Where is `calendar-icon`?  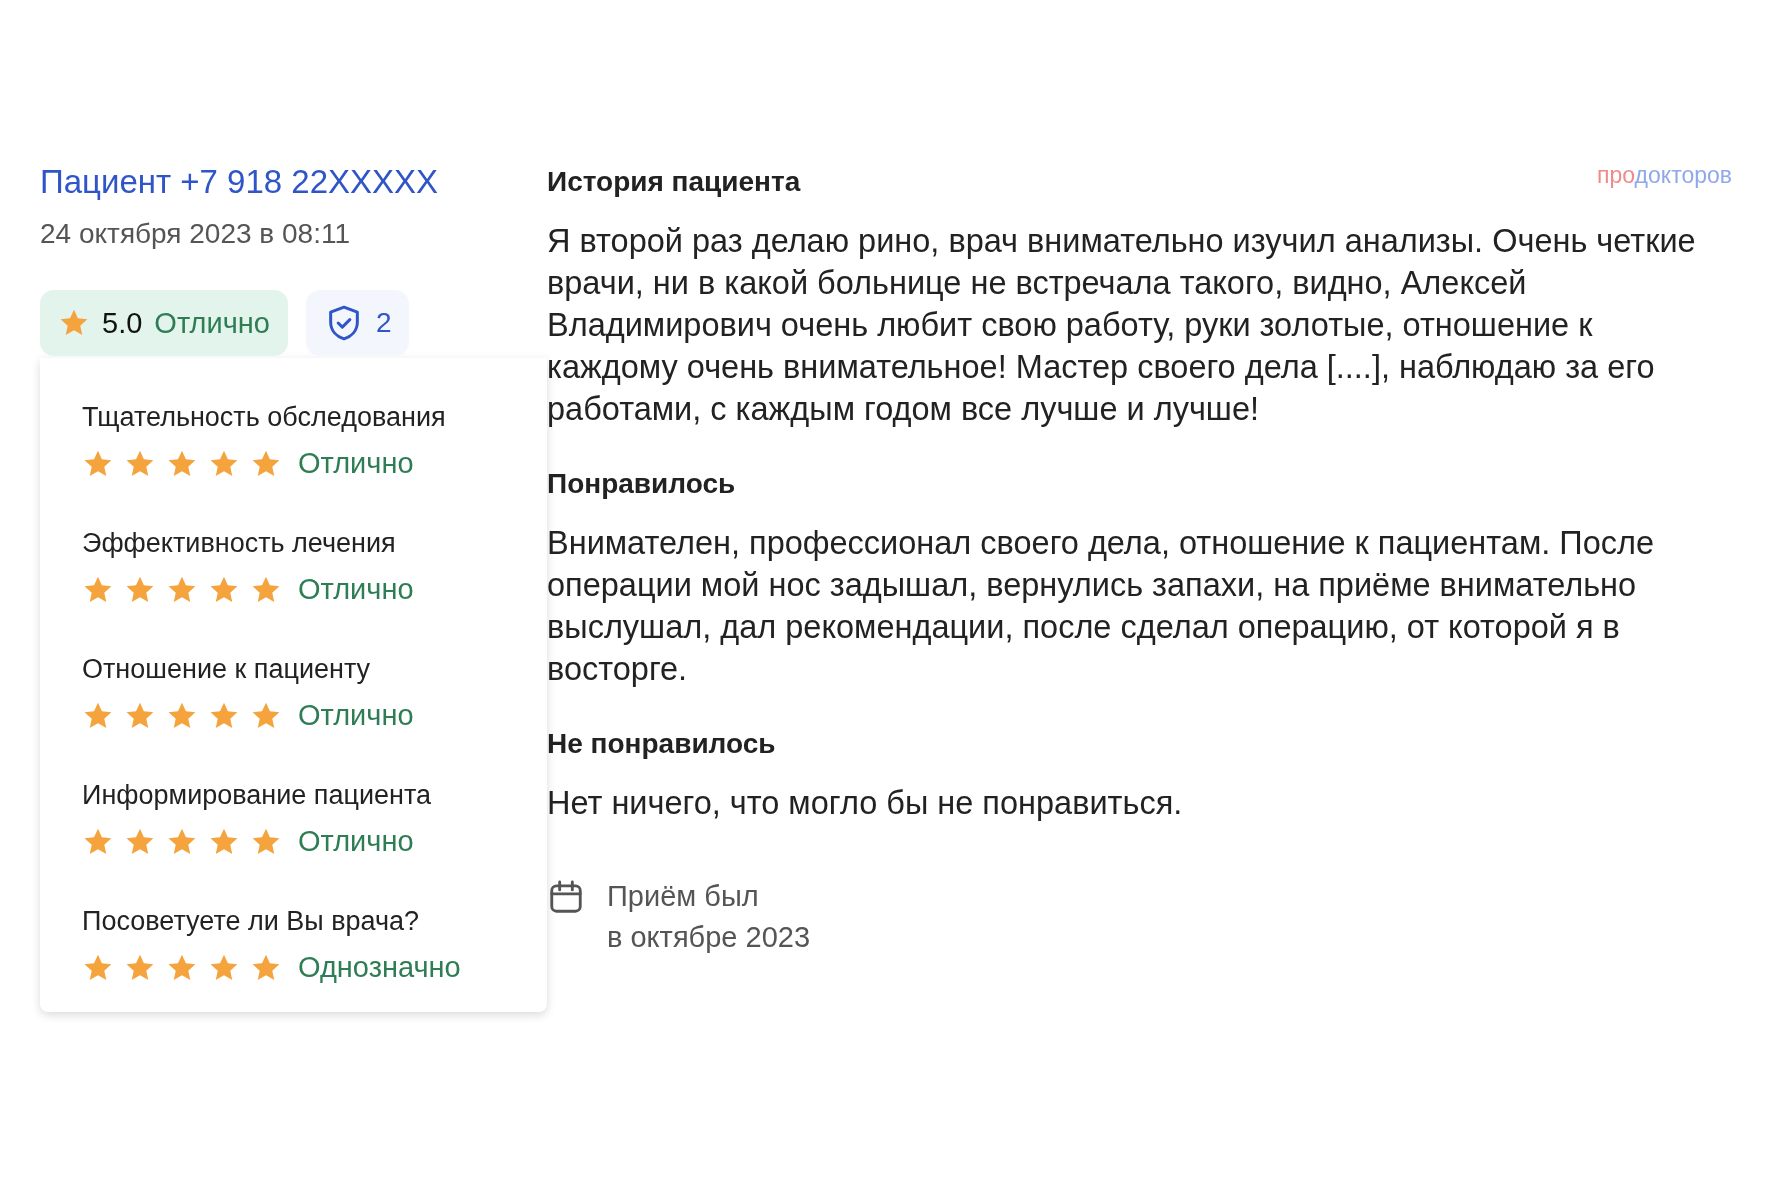
calendar-icon is located at coordinates (566, 897).